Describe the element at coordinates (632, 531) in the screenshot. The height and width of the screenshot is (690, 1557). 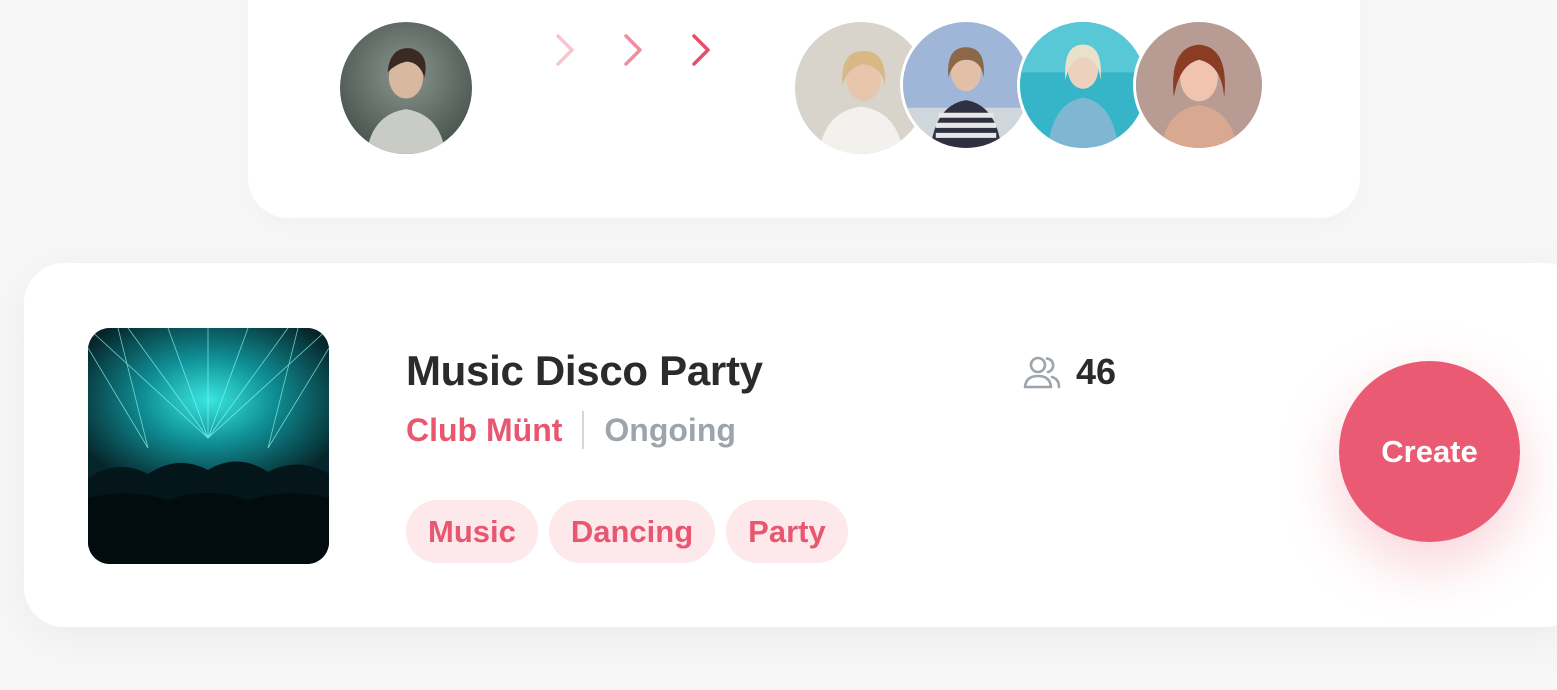
I see `tag-dancing: Dancing` at that location.